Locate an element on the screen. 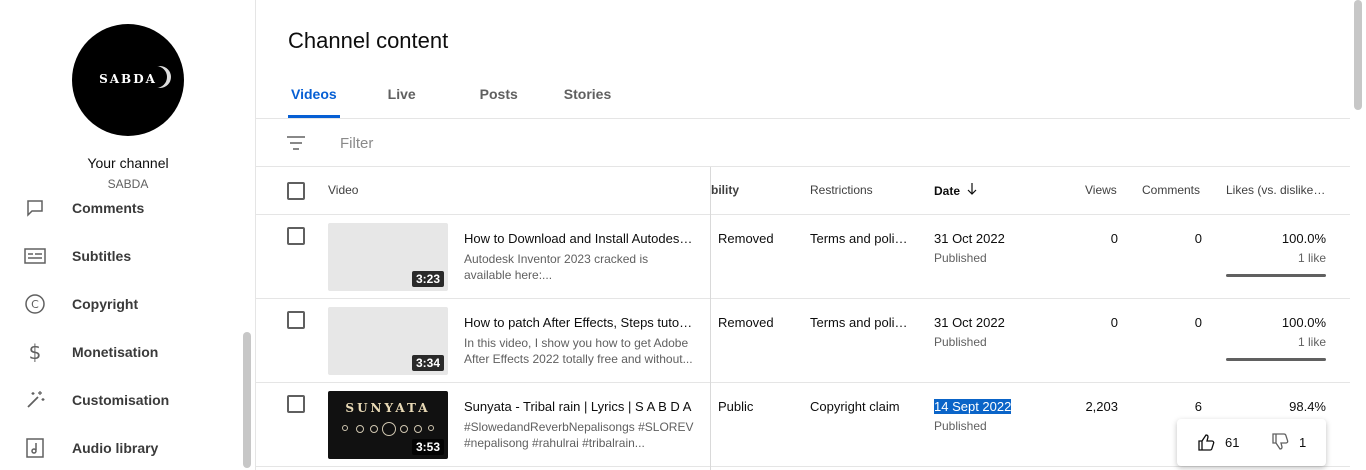 Image resolution: width=1366 pixels, height=470 pixels. visibility-value: Public is located at coordinates (735, 406).